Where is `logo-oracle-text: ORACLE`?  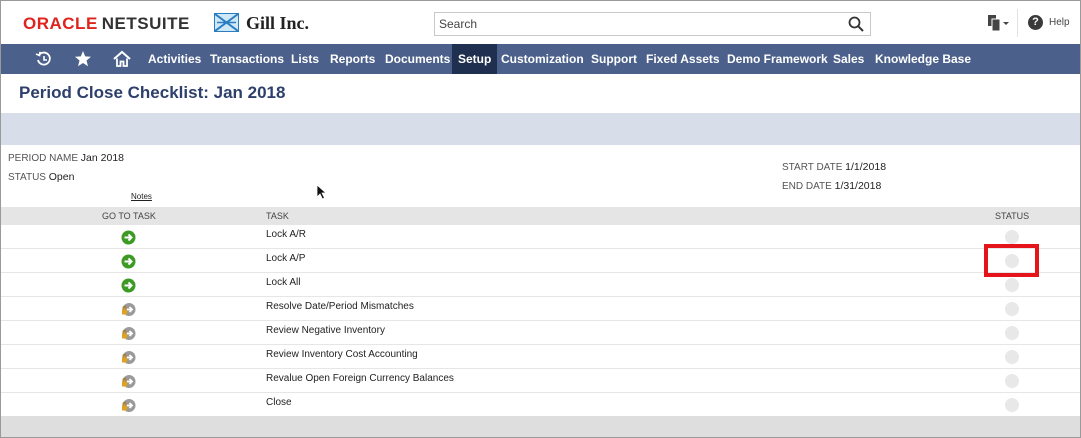 logo-oracle-text: ORACLE is located at coordinates (60, 23).